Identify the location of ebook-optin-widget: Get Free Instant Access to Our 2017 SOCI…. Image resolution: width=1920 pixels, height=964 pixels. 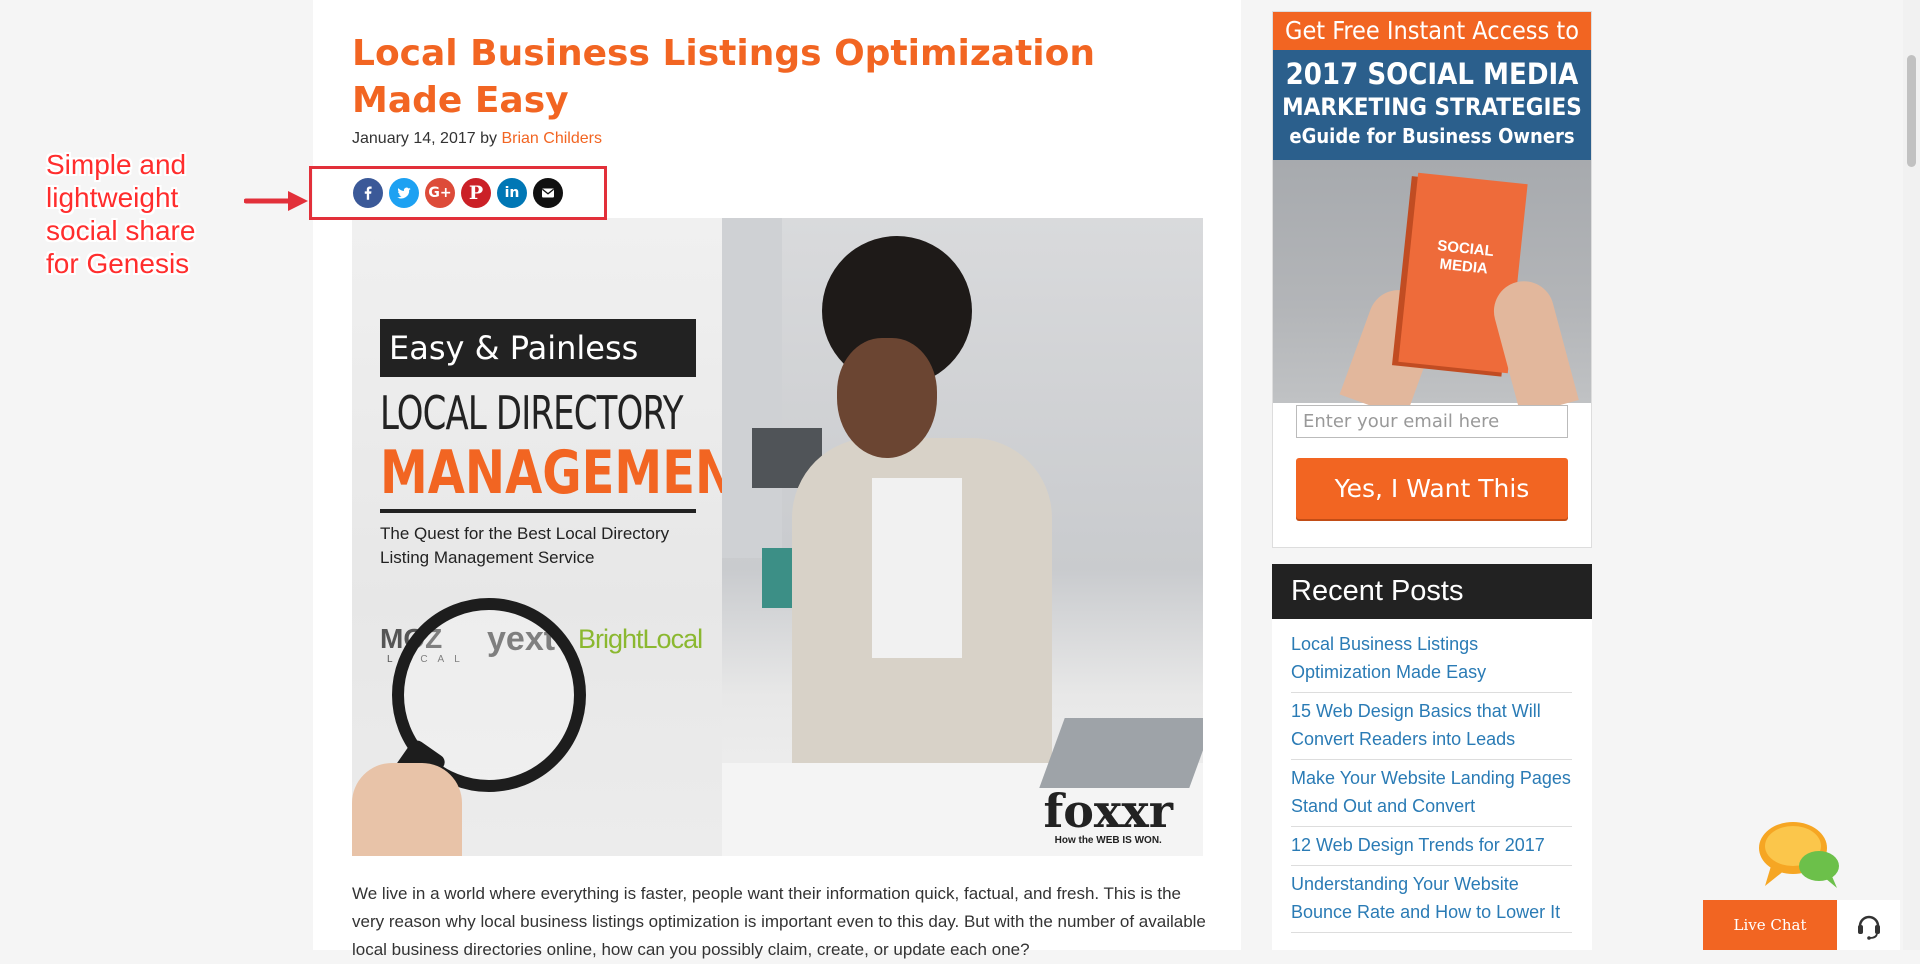
(1432, 279).